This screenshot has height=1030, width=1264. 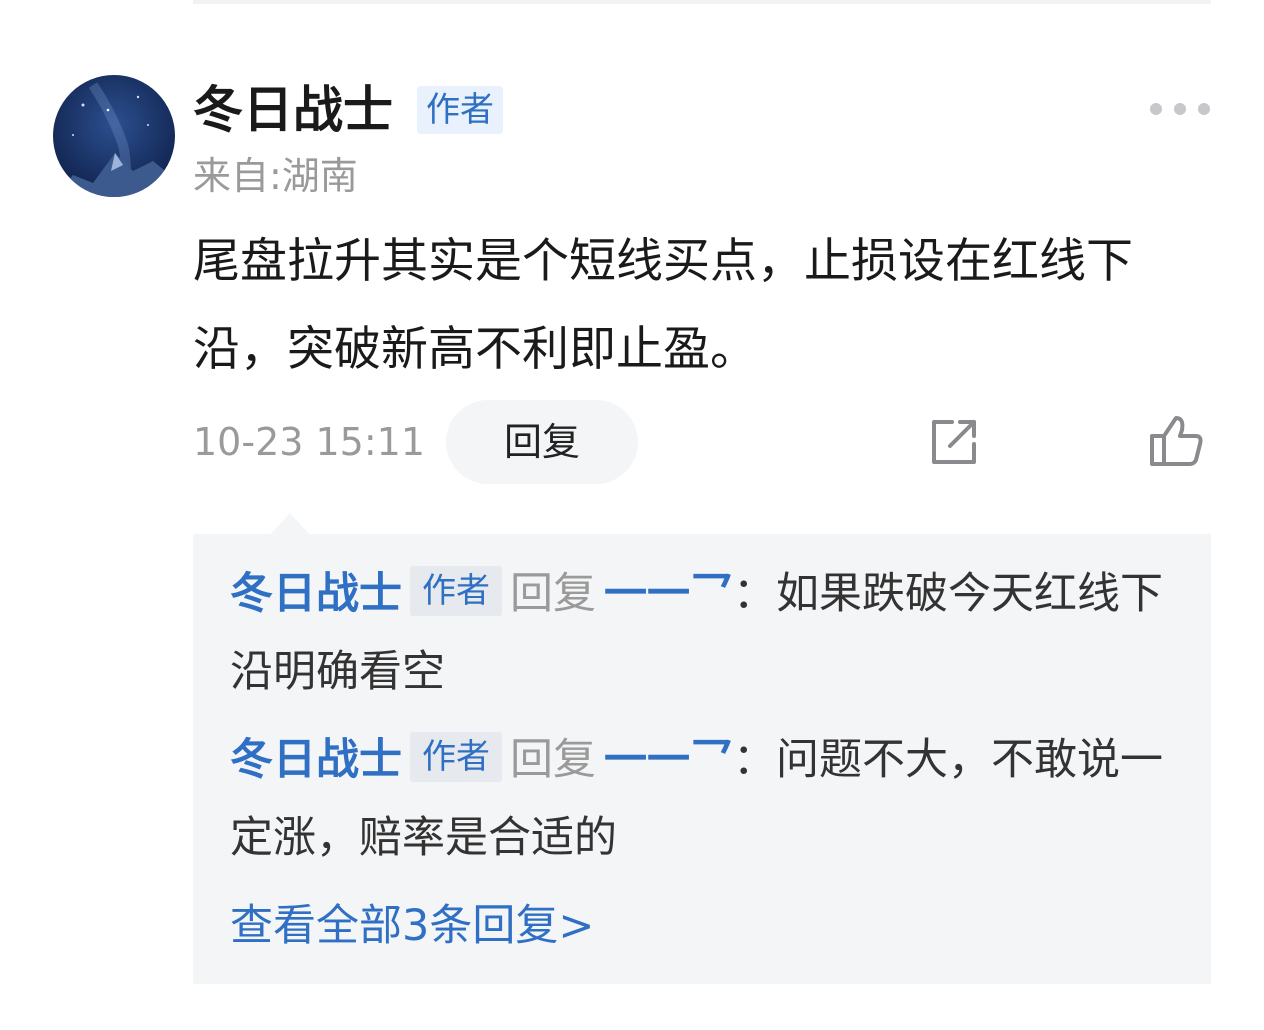 I want to click on author-name: 冬日战士, so click(x=293, y=110).